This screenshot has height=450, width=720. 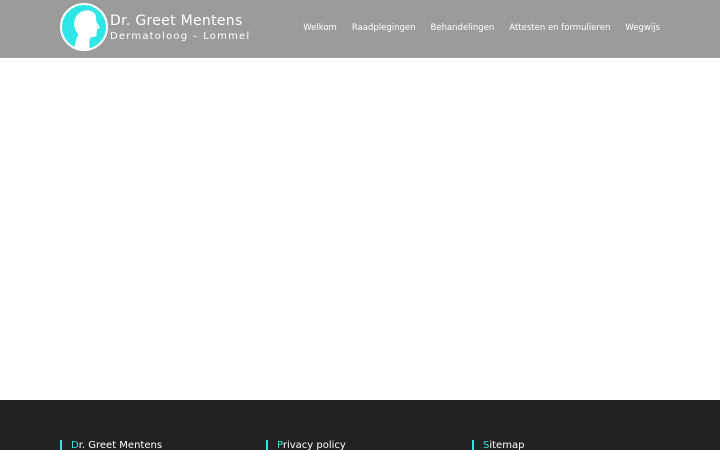 I want to click on site-footer: Dr. Greet Mentens Privacy policy Sitemap, so click(x=360, y=425).